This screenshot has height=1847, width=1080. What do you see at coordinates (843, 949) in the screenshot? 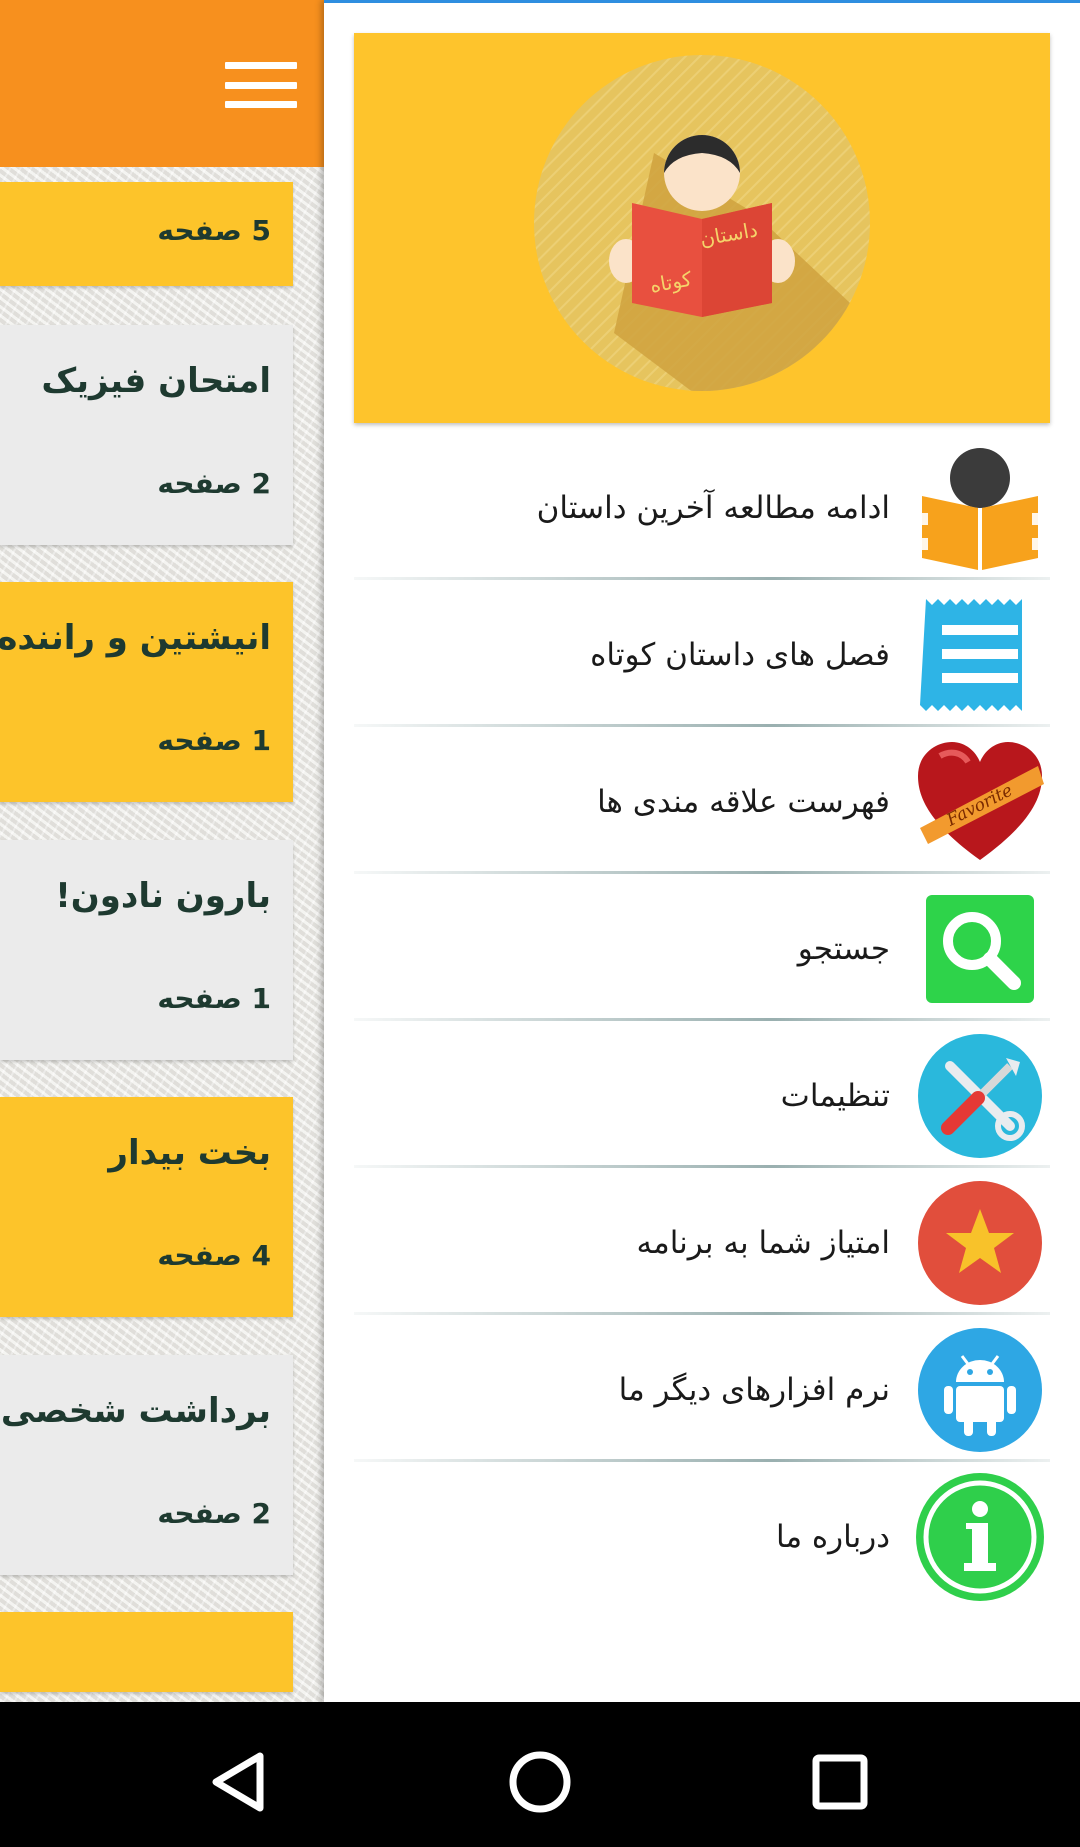
I see `menu-item-label: جستجو` at bounding box center [843, 949].